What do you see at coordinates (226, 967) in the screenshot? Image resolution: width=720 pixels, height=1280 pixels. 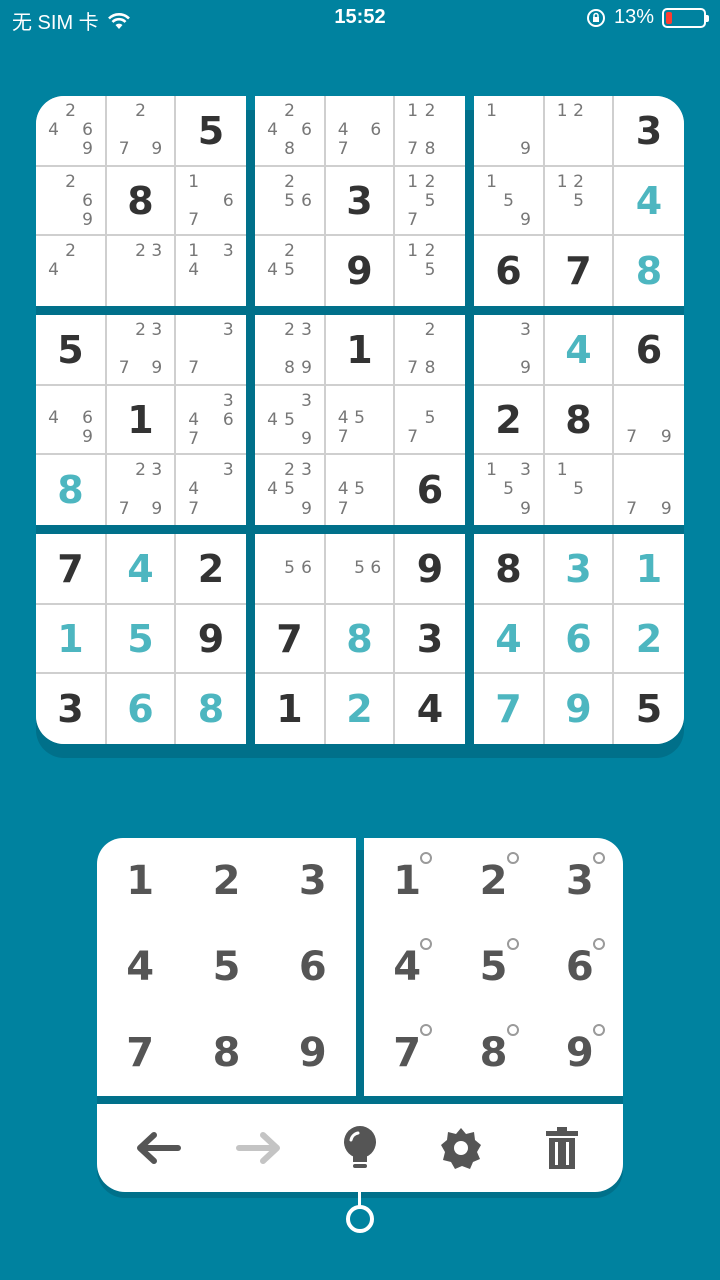 I see `digit-key: 5` at bounding box center [226, 967].